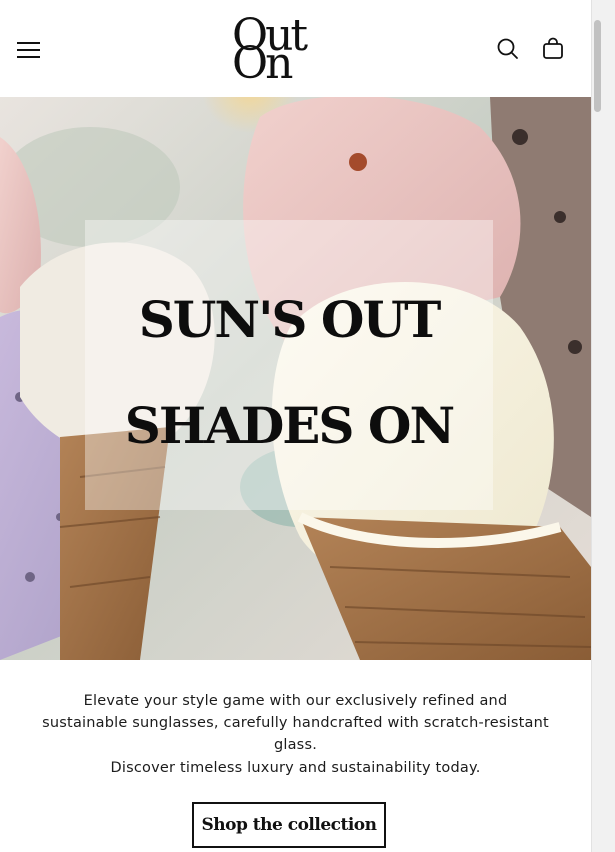 The width and height of the screenshot is (615, 852). I want to click on hamburger-menu-icon, so click(28, 50).